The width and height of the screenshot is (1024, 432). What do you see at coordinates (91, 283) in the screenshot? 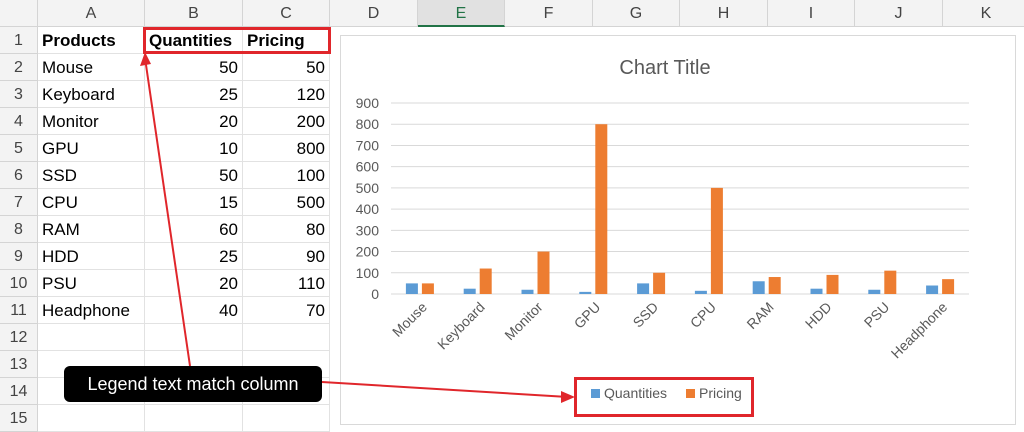
I see `cell-product: PSU` at bounding box center [91, 283].